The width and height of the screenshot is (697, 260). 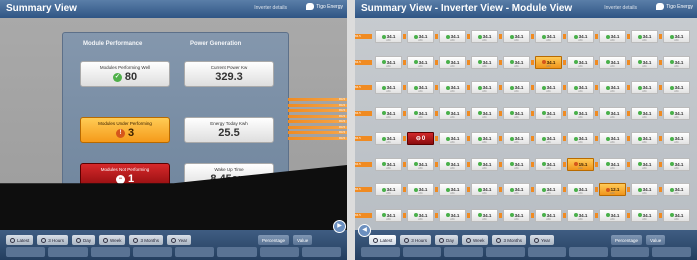 What do you see at coordinates (580, 164) in the screenshot?
I see `module-cell: 15.1 Ahh` at bounding box center [580, 164].